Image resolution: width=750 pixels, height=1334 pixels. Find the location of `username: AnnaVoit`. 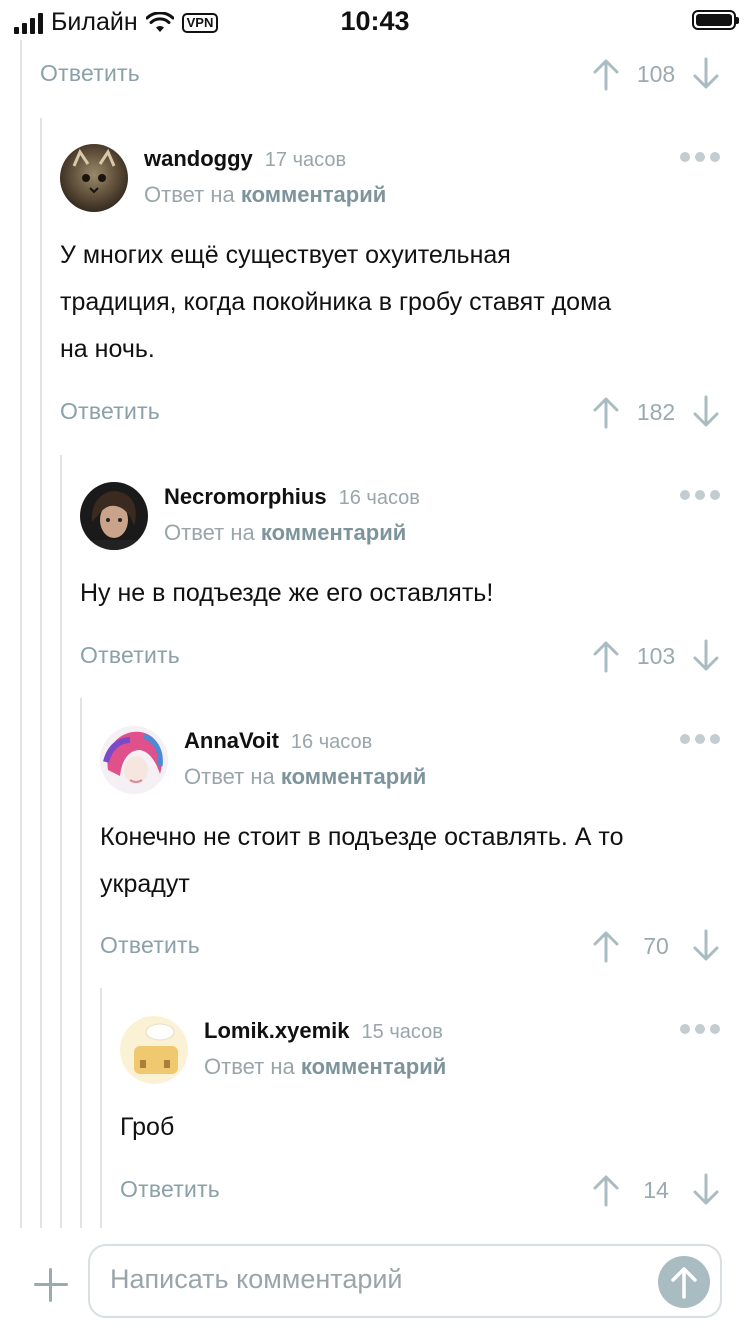

username: AnnaVoit is located at coordinates (231, 740).